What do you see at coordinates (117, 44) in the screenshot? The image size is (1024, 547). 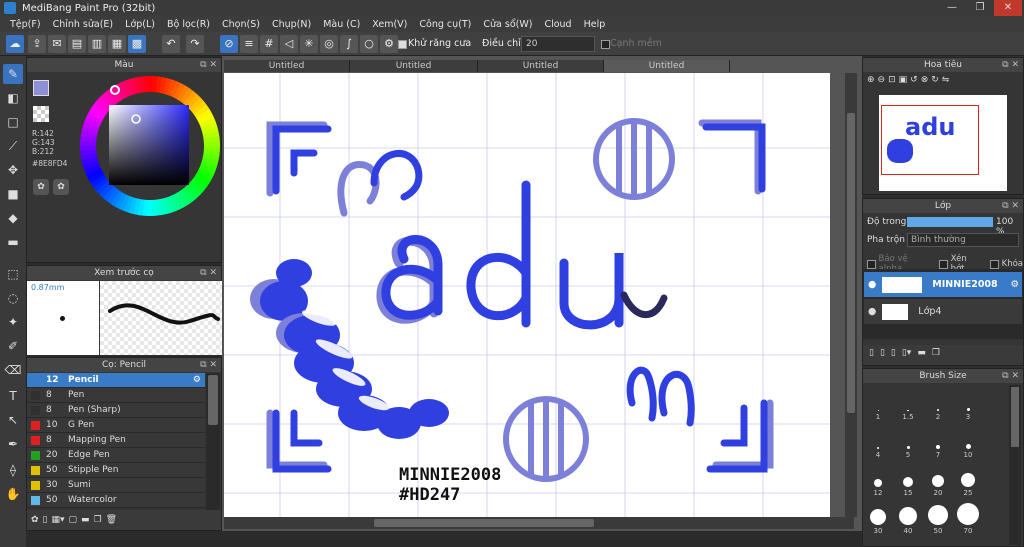 I see `grid-icon: ▦` at bounding box center [117, 44].